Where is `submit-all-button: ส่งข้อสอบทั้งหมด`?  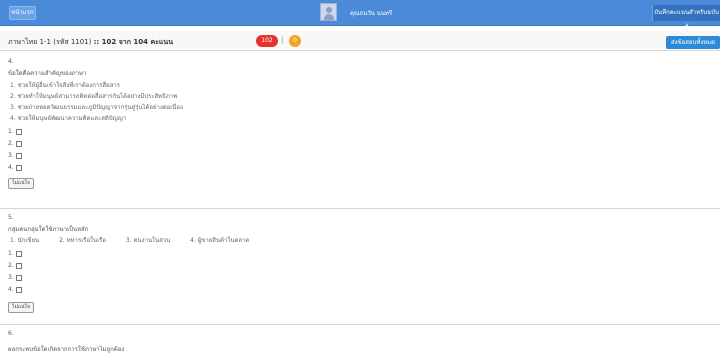
submit-all-button: ส่งข้อสอบทั้งหมด is located at coordinates (693, 42).